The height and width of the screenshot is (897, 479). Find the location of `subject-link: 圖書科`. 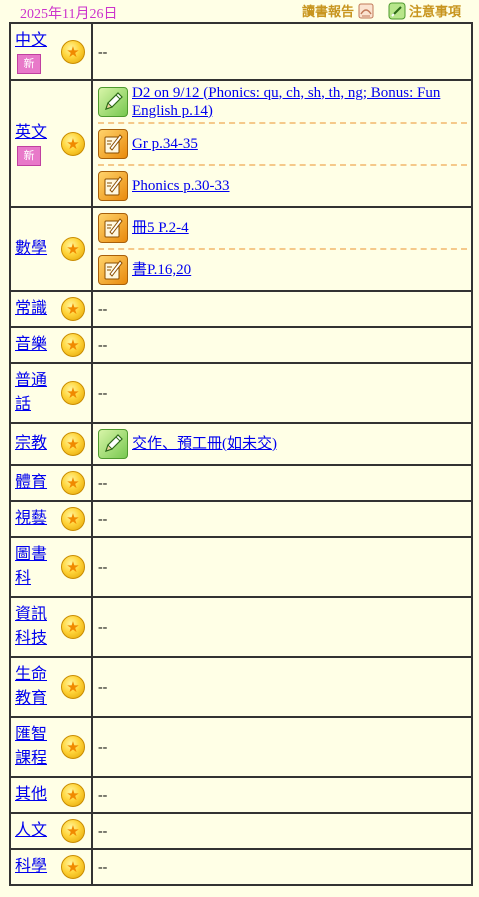

subject-link: 圖書科 is located at coordinates (33, 567).